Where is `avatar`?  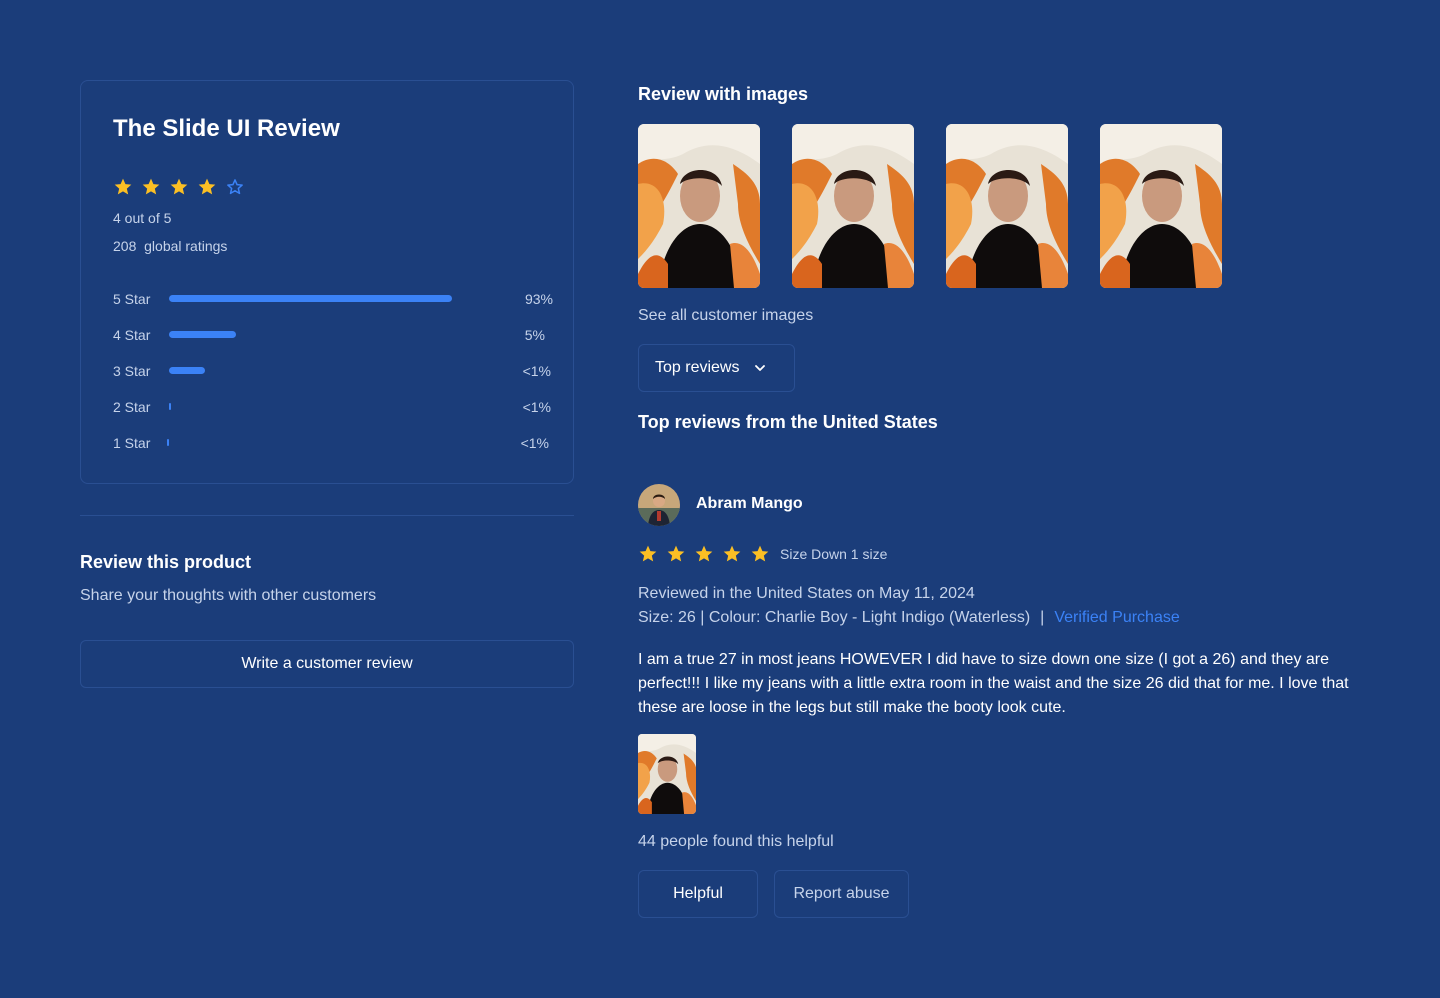 avatar is located at coordinates (659, 505).